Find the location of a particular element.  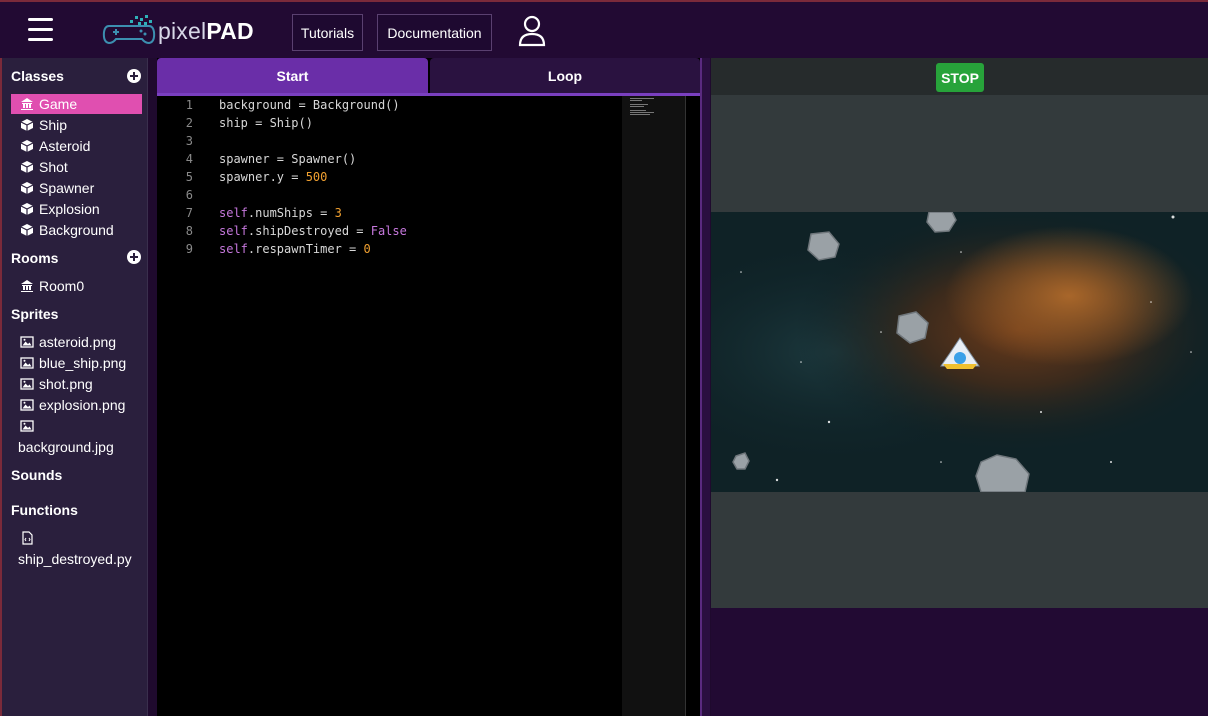

room-label: Room0 is located at coordinates (62, 286).